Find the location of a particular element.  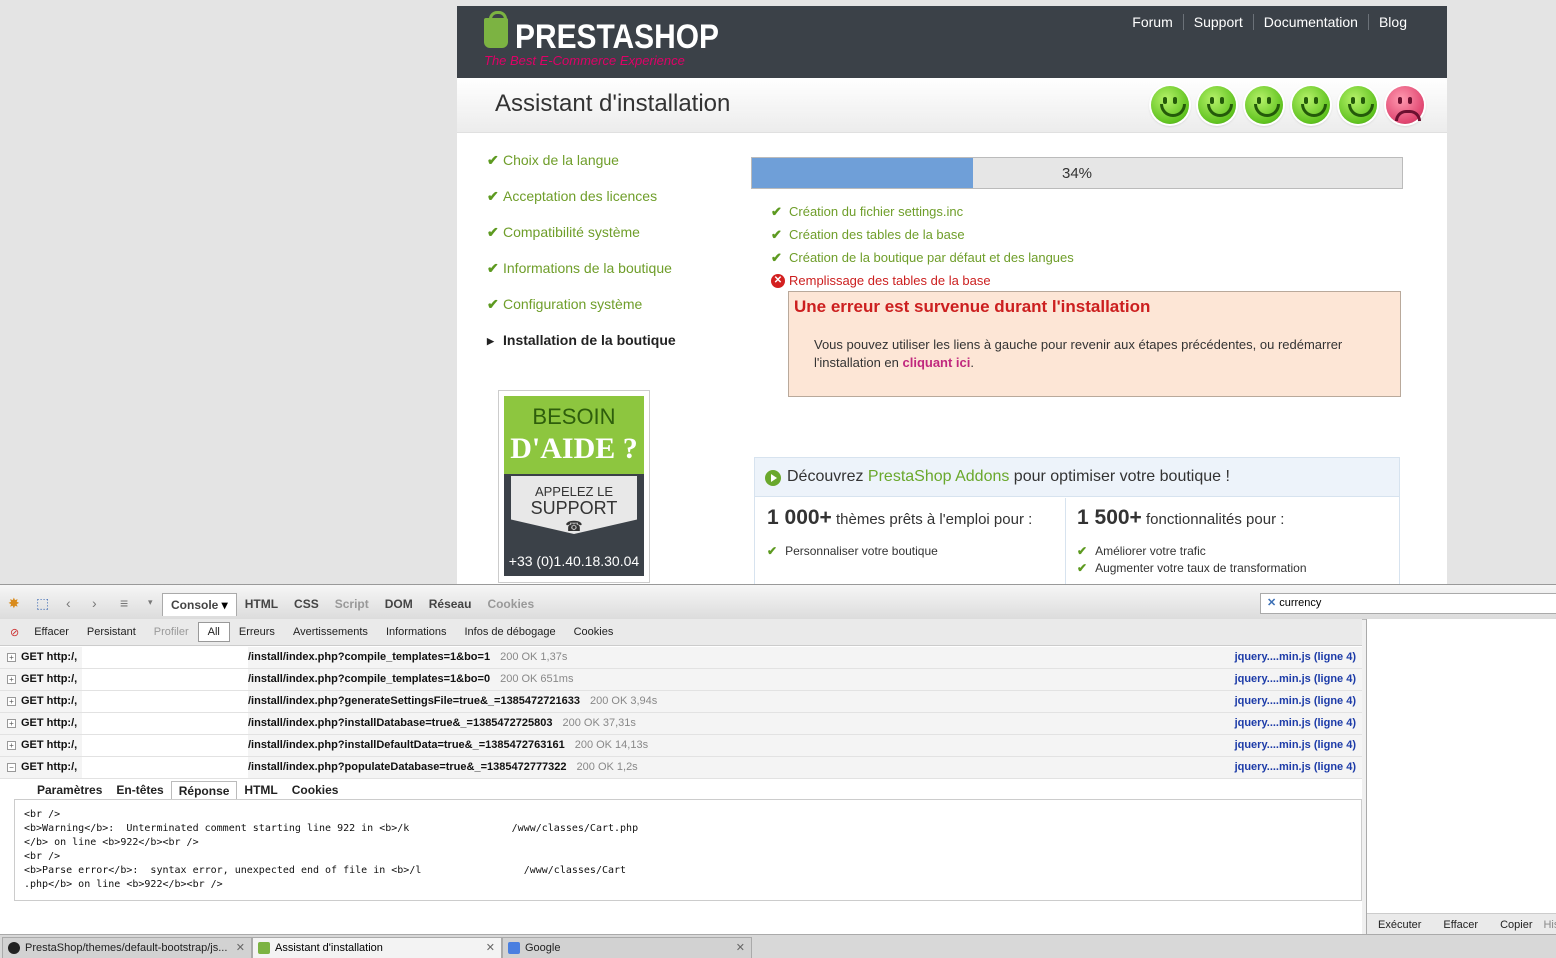

back-arrow-icon: ‹ is located at coordinates (68, 603).